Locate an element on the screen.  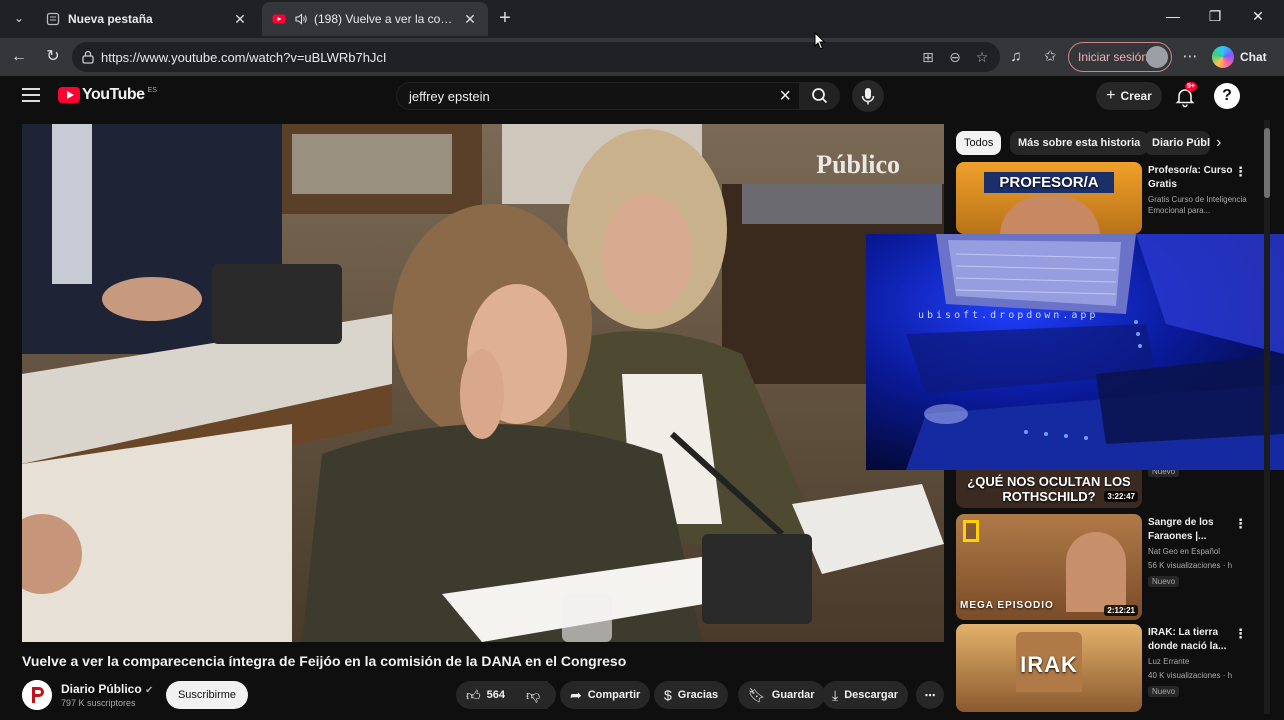
chip-todos: Todos is located at coordinates (979, 143).